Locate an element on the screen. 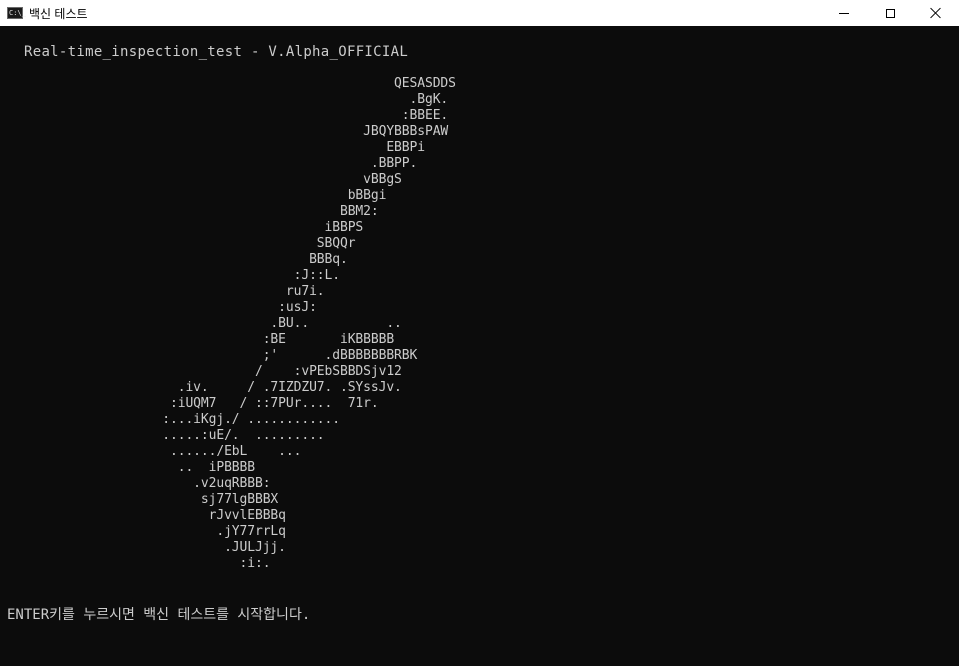 The height and width of the screenshot is (666, 959). console-app-icon-label: C:\_ is located at coordinates (17, 13).